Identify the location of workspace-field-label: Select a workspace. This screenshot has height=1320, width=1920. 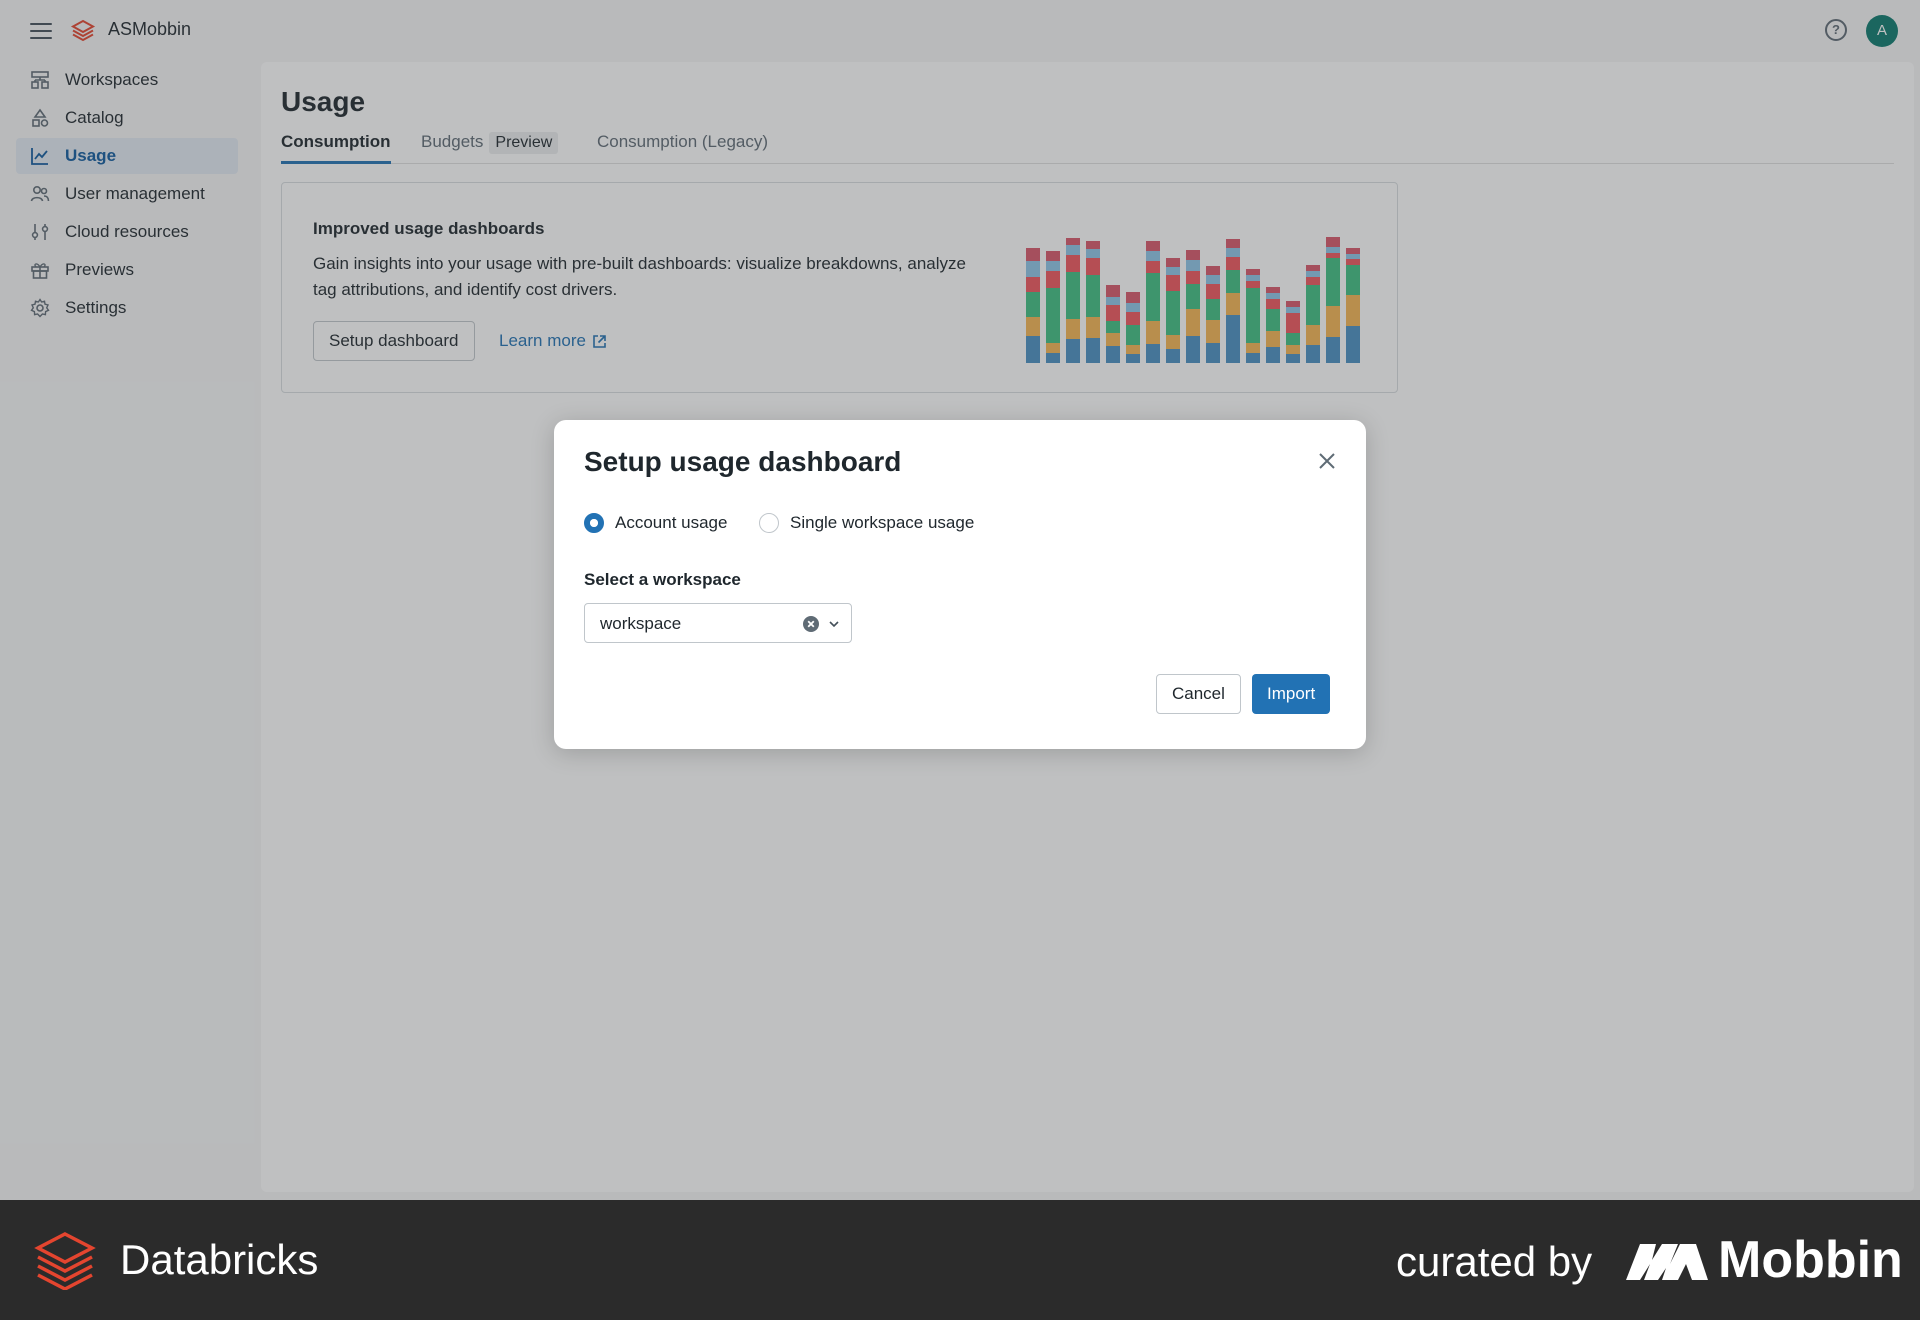
(662, 579).